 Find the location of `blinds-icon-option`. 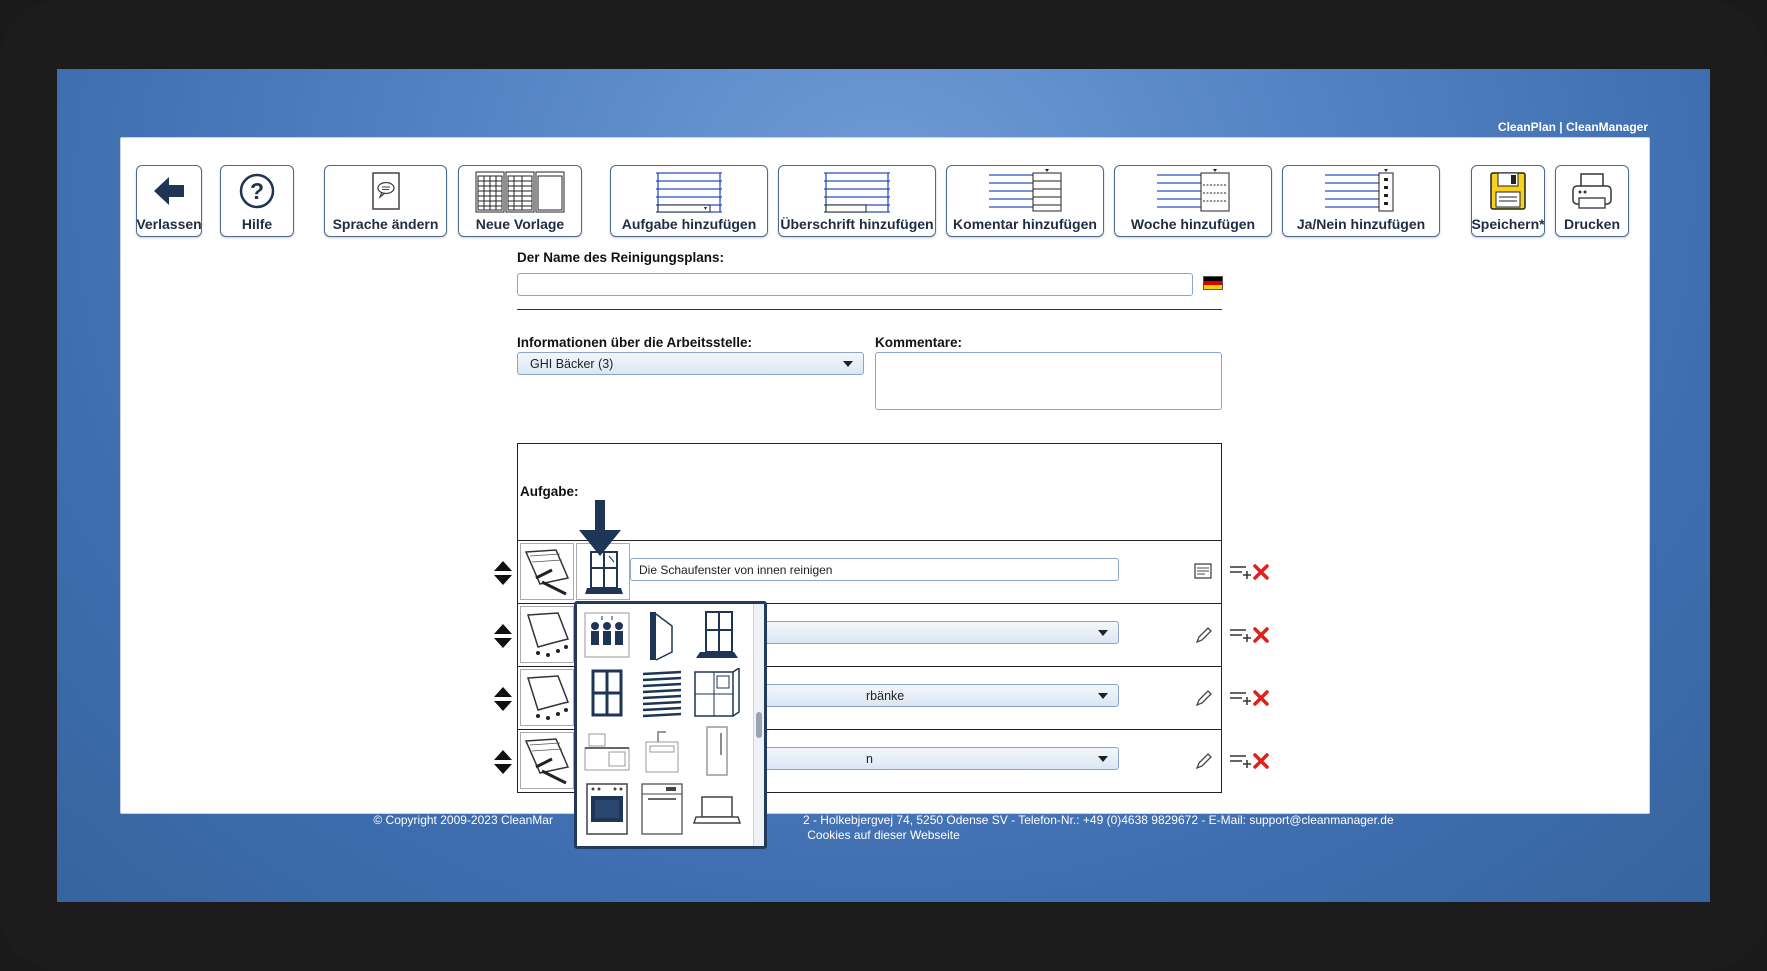

blinds-icon-option is located at coordinates (662, 692).